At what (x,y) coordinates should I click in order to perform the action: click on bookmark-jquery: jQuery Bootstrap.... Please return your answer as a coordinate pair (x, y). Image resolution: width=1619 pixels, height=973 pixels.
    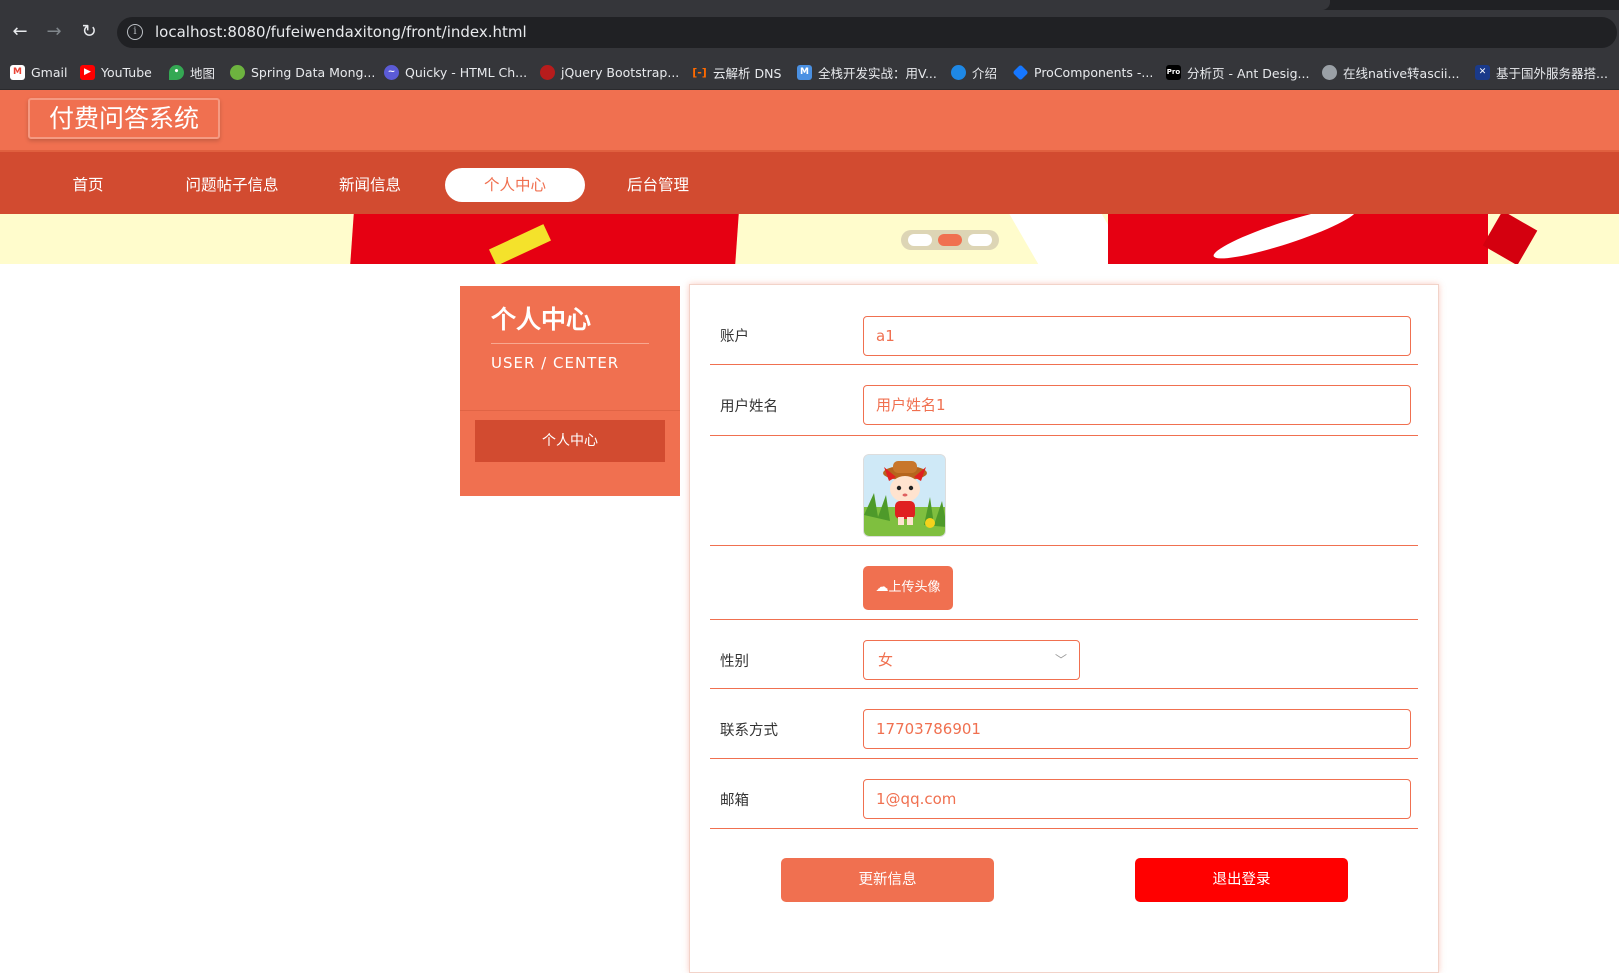
    Looking at the image, I should click on (609, 72).